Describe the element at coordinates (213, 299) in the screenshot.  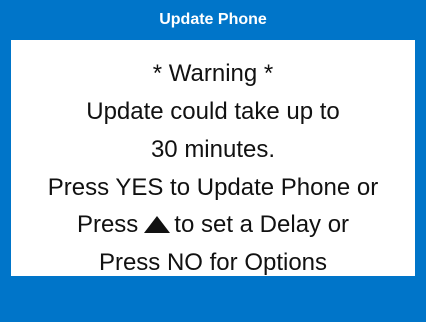
I see `softkey-bar` at that location.